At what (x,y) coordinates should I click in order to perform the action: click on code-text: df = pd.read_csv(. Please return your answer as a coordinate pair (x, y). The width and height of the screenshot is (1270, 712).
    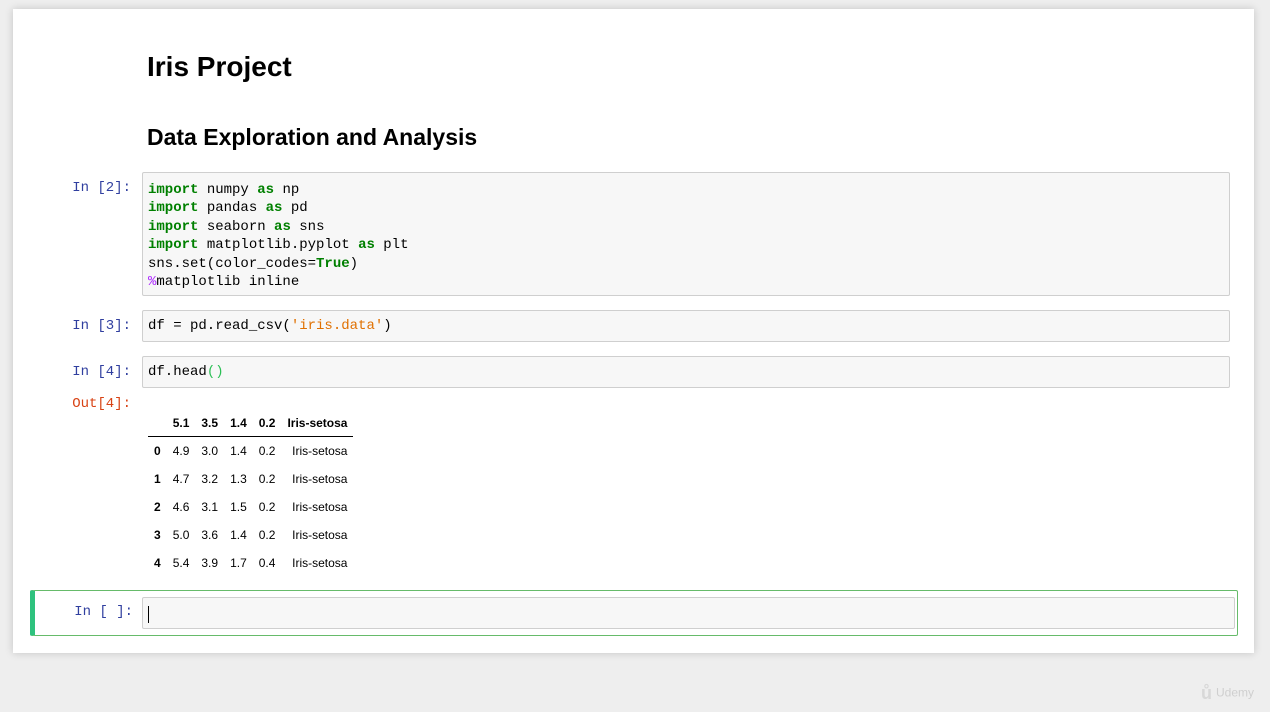
    Looking at the image, I should click on (219, 326).